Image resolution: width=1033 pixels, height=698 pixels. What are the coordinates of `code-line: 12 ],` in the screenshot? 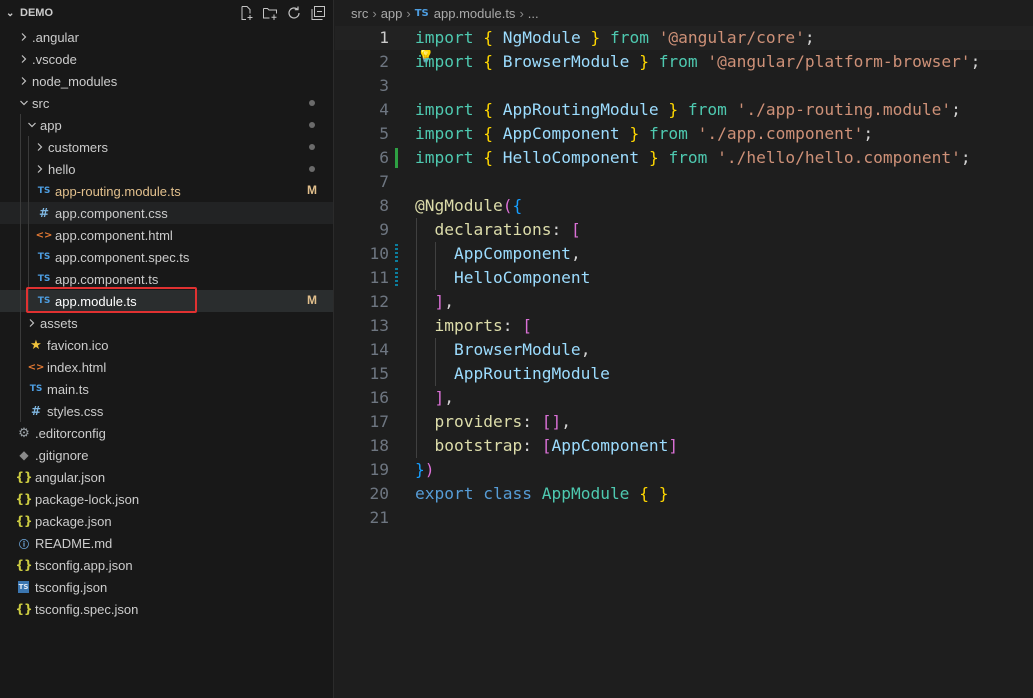 It's located at (684, 302).